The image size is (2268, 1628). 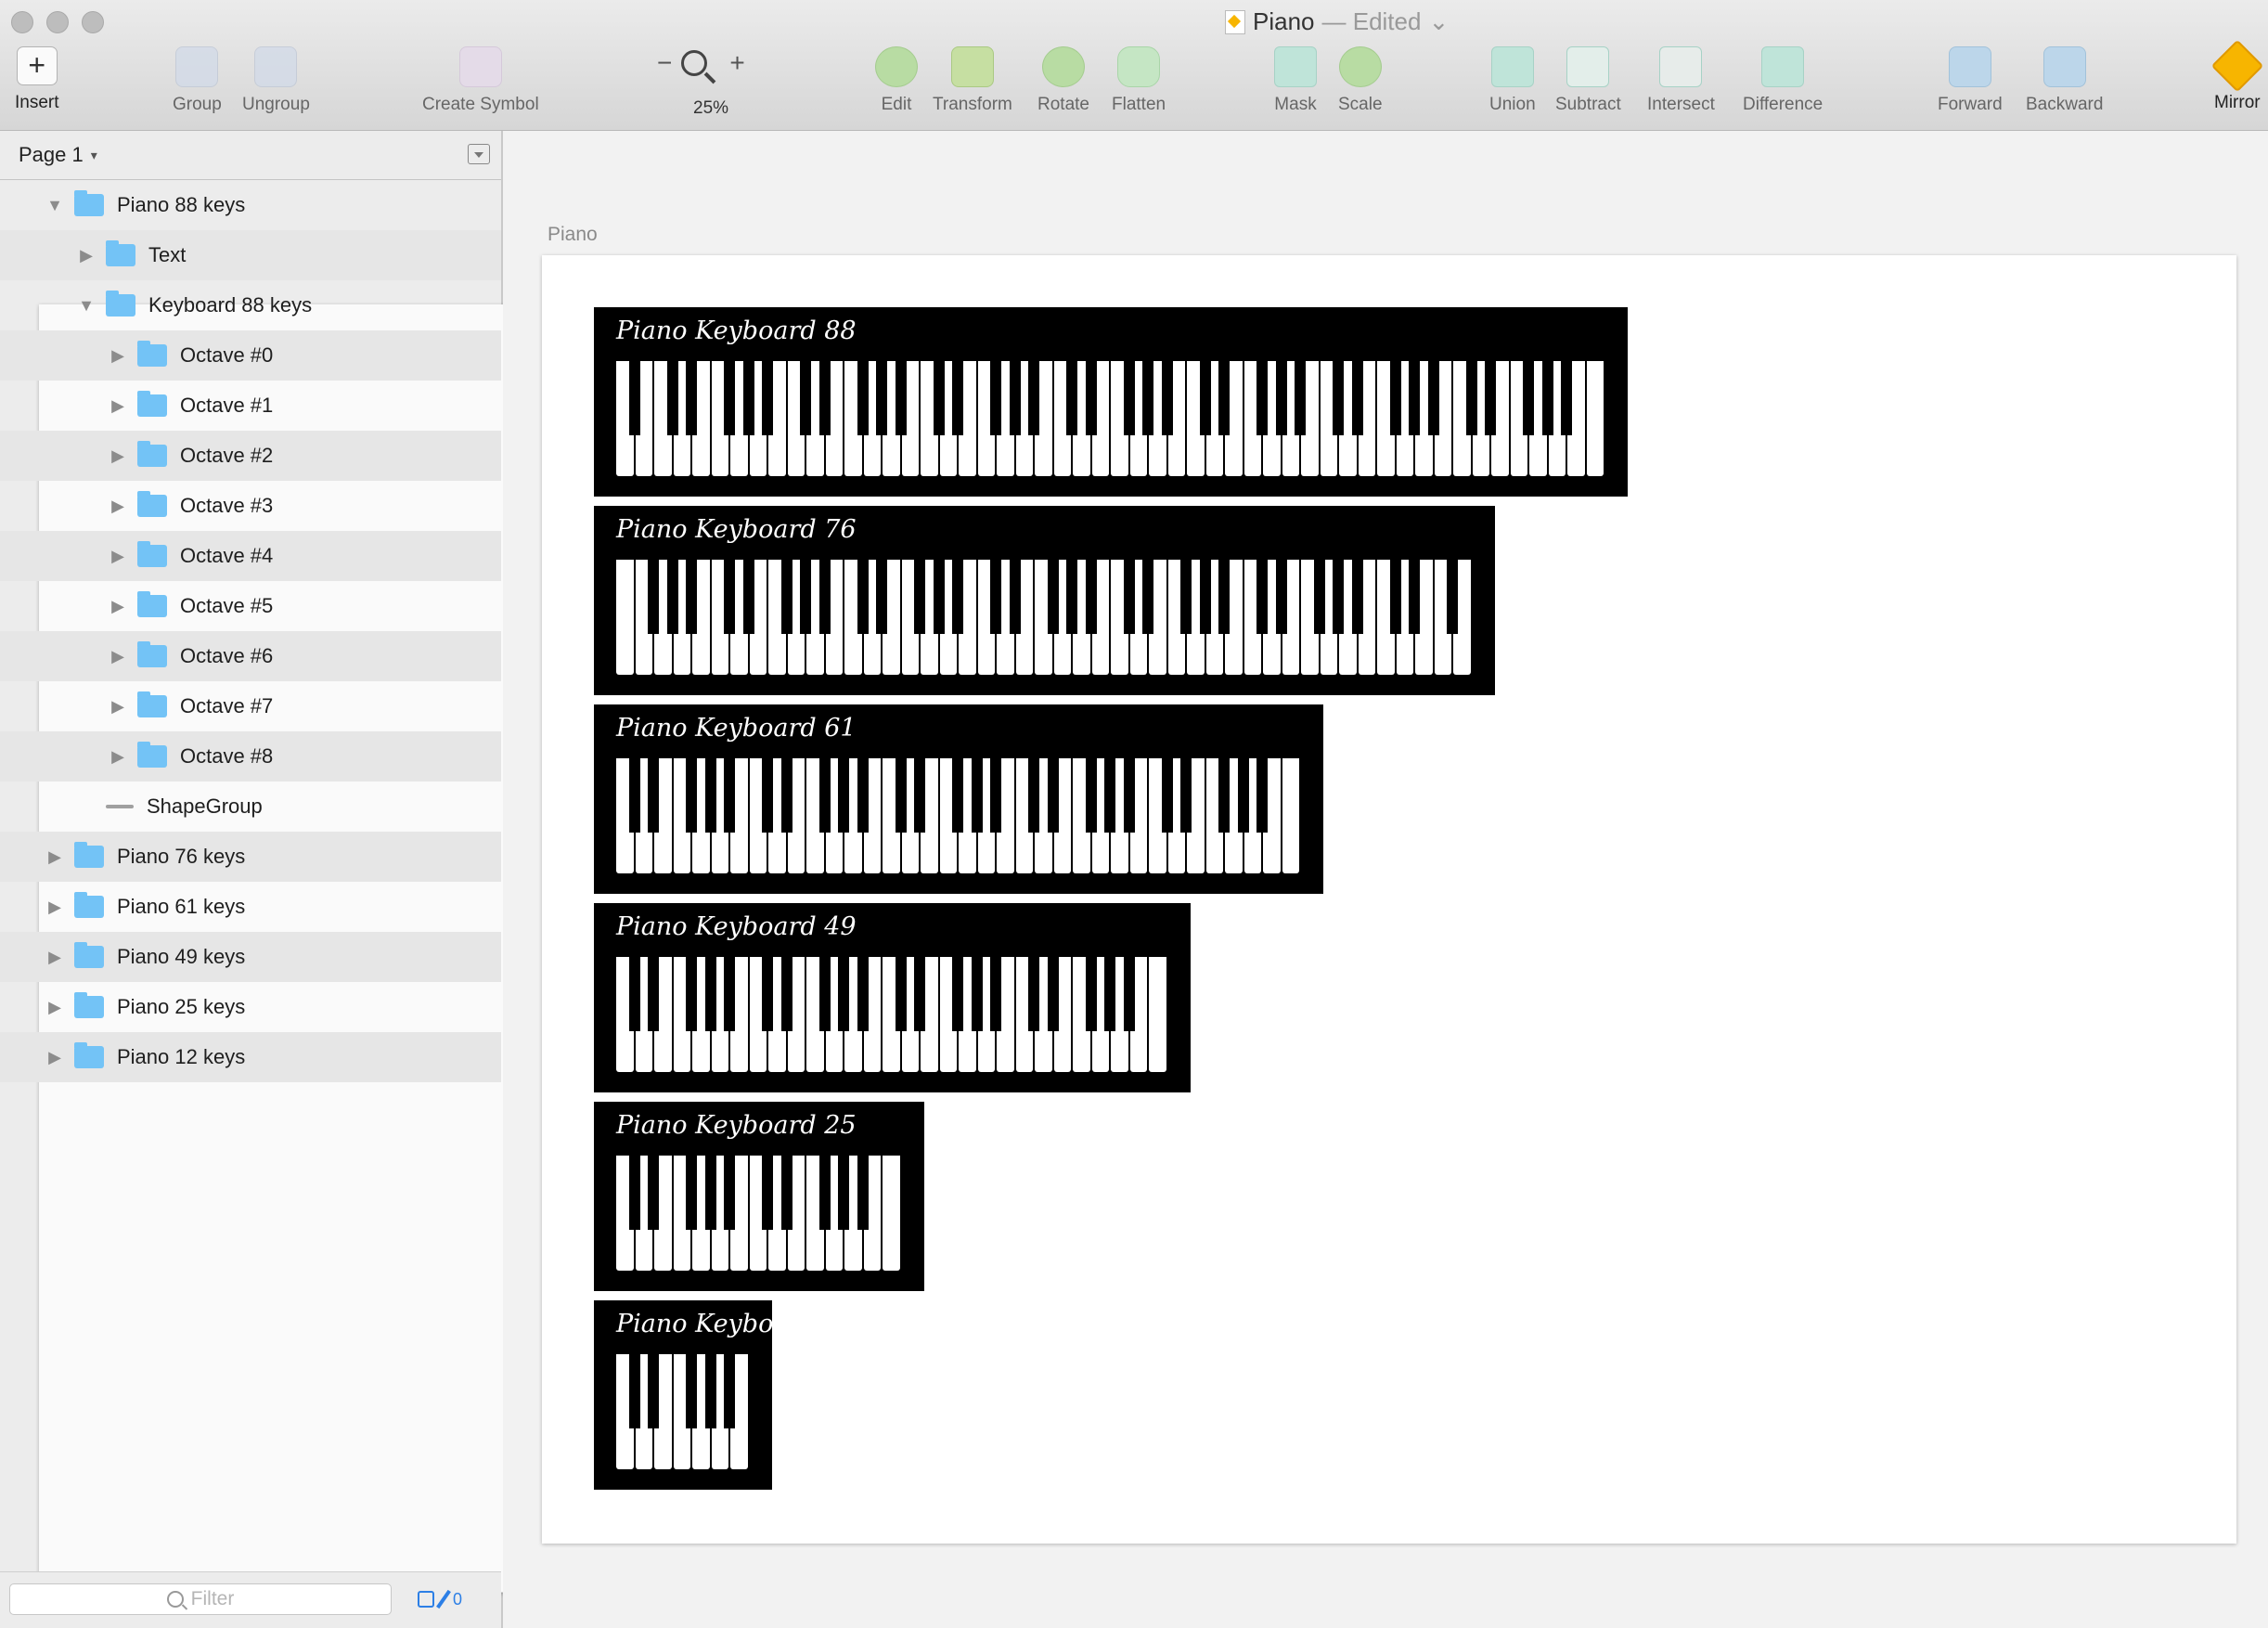 What do you see at coordinates (200, 1599) in the screenshot?
I see `filter-input: Filter` at bounding box center [200, 1599].